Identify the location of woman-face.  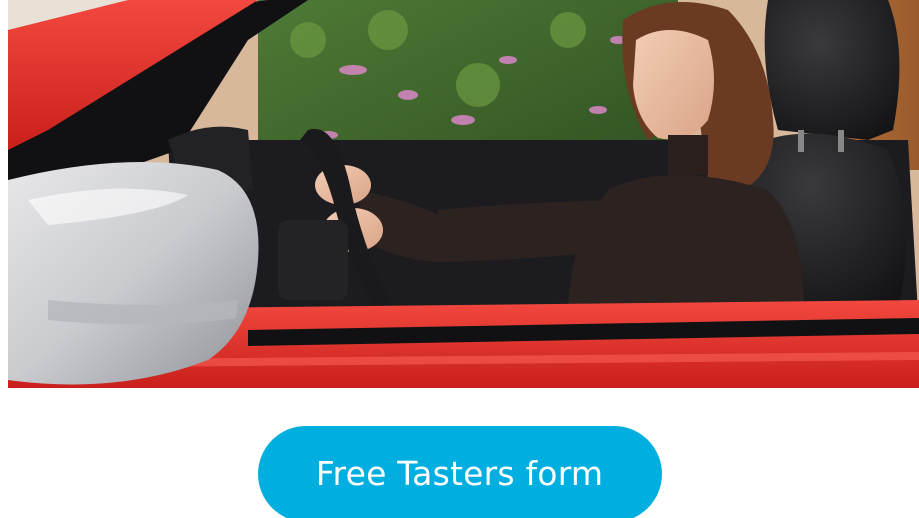
(673, 85).